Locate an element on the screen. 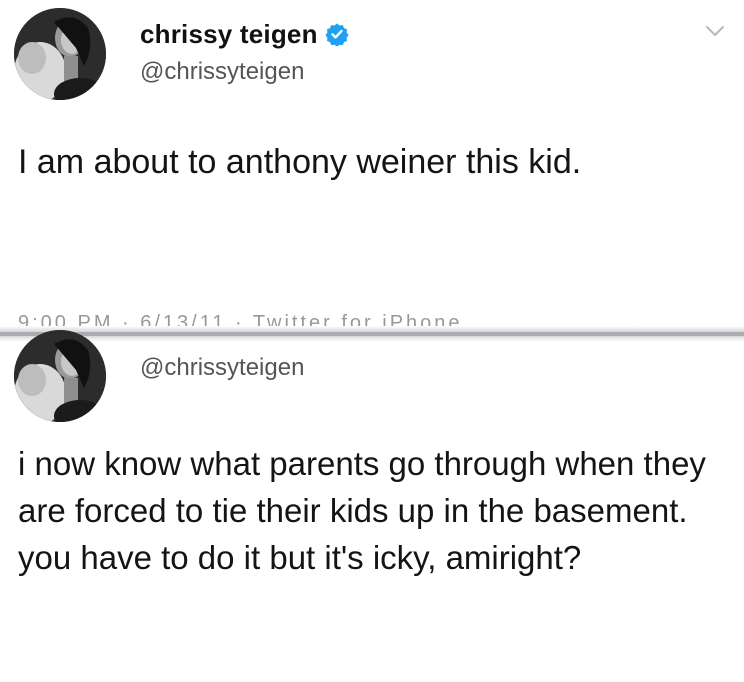  tweet-text: I am about to anthony weiner this kid. is located at coordinates (300, 162).